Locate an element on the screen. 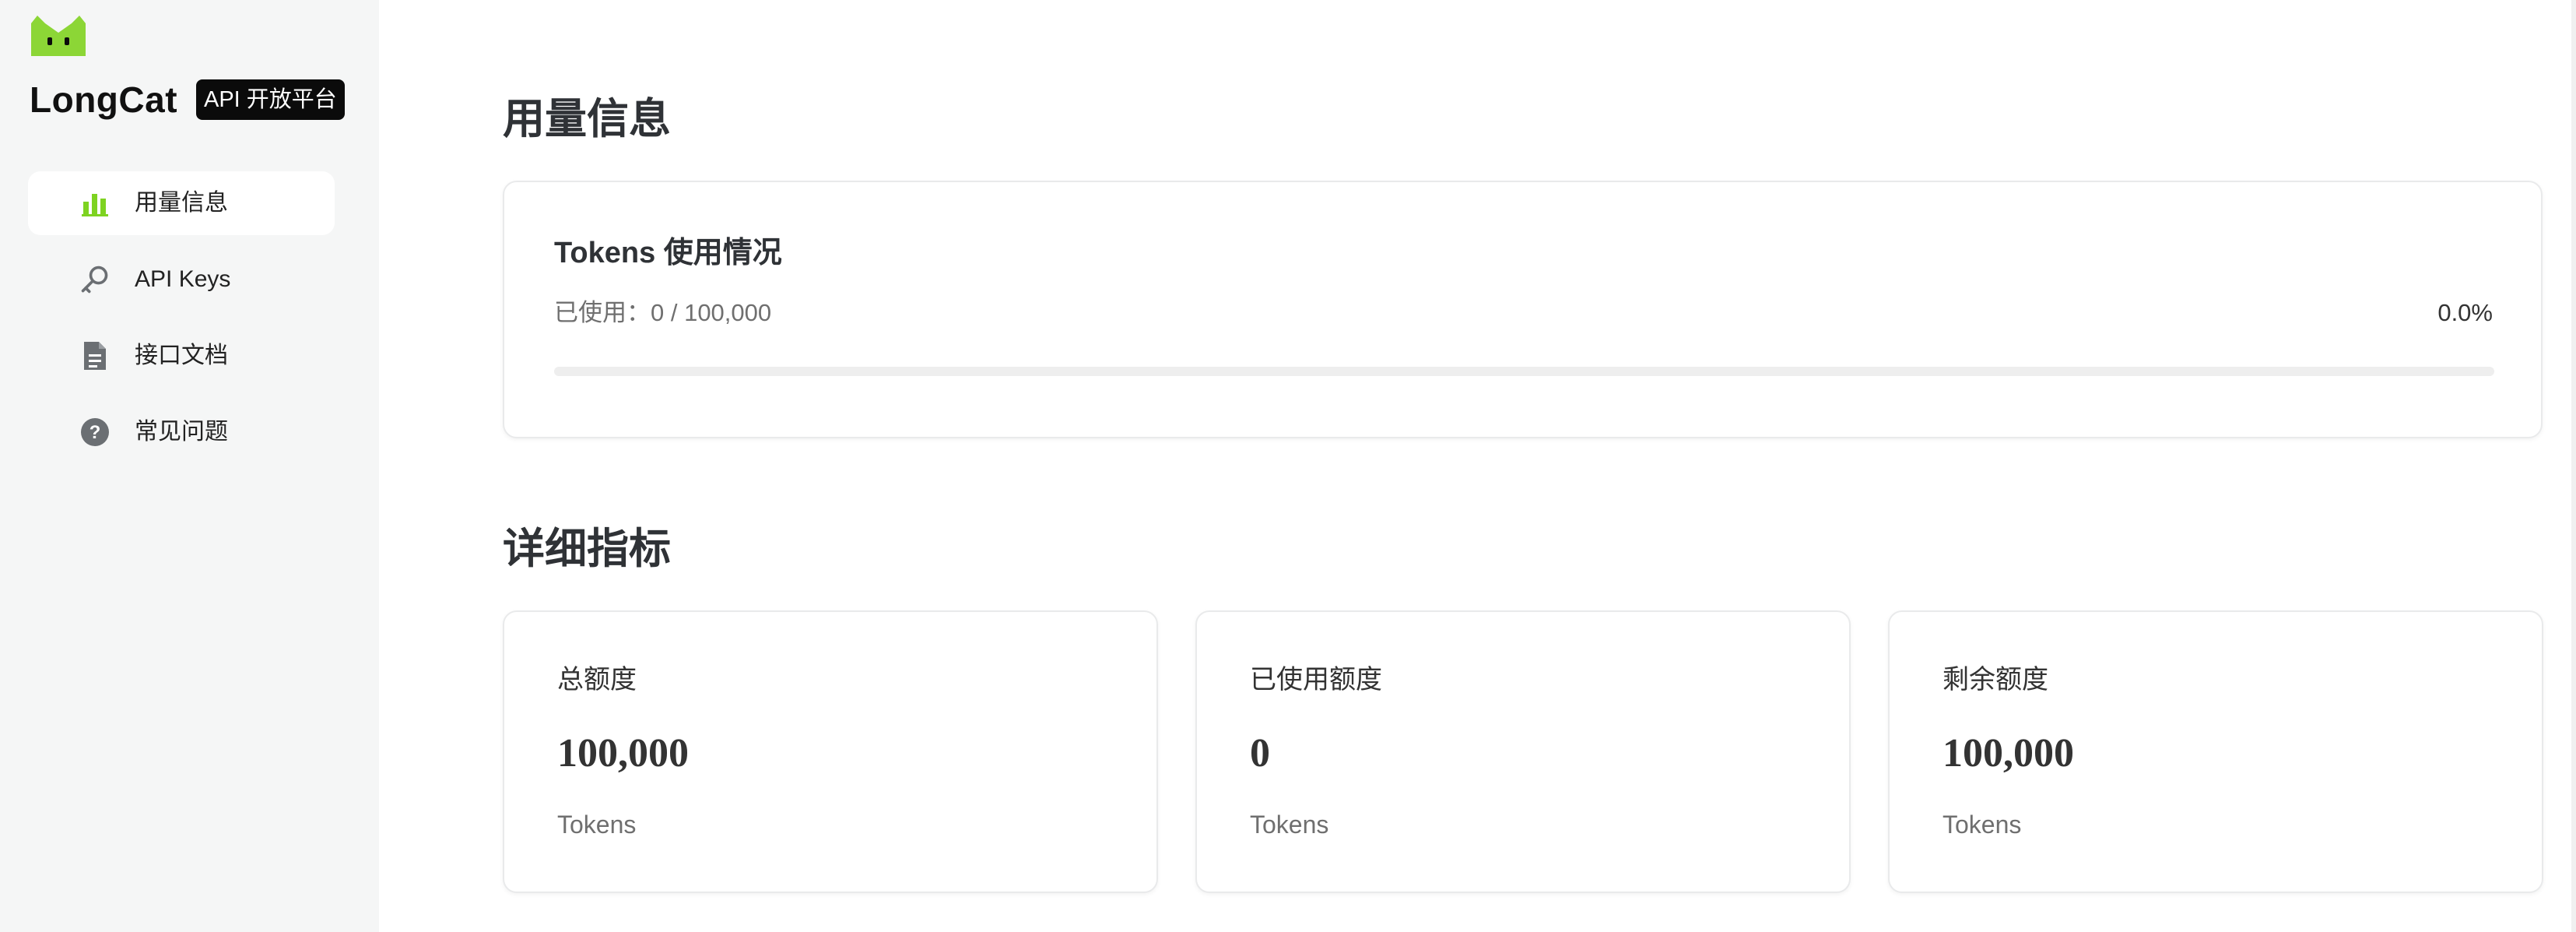 This screenshot has width=2576, height=932. sidebar-item-docs: 接口文档 is located at coordinates (182, 356).